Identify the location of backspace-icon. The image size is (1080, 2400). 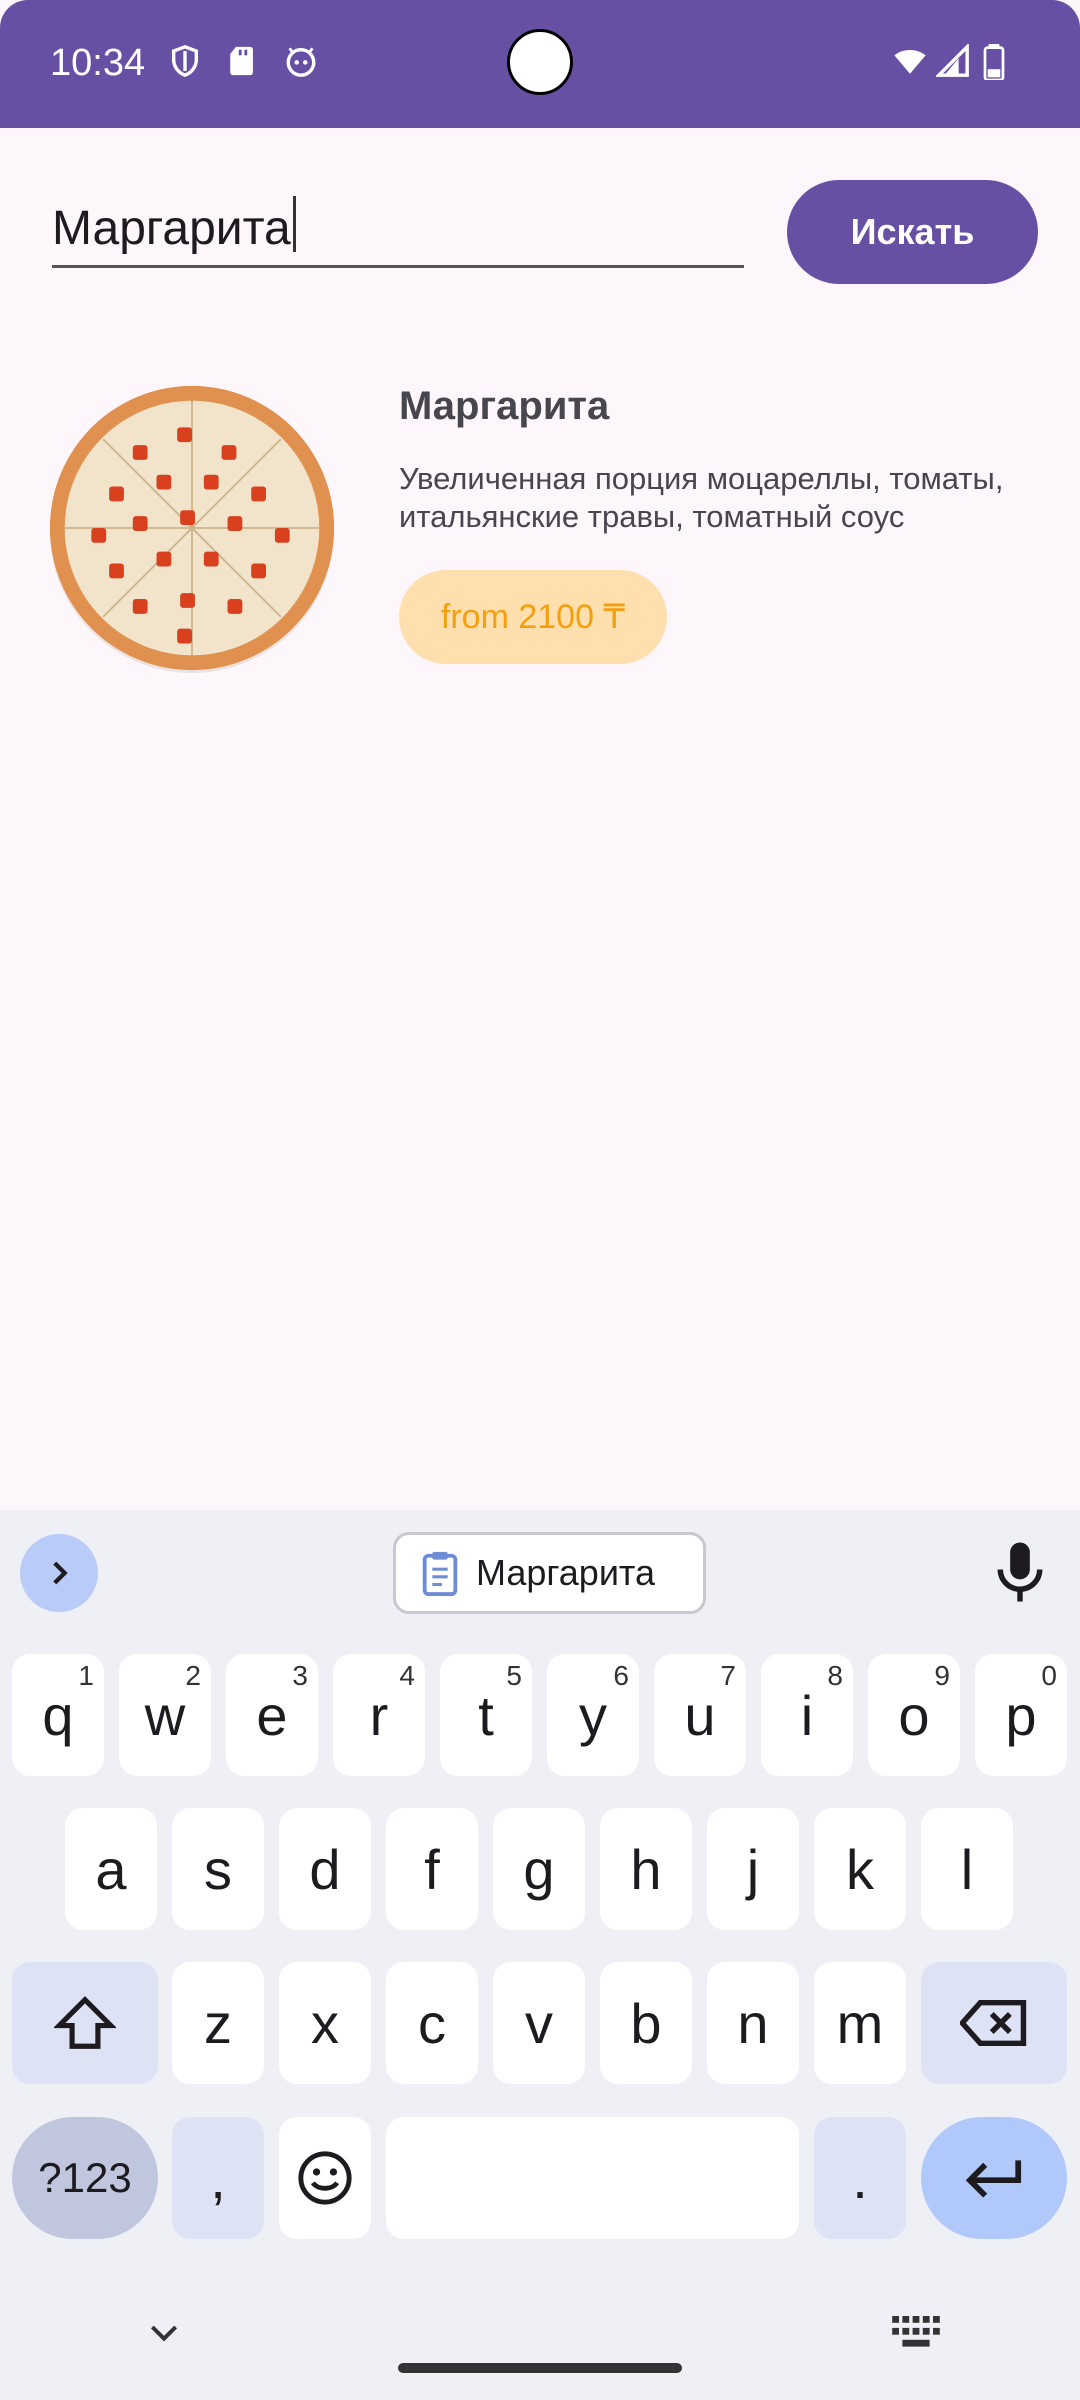
(993, 2023).